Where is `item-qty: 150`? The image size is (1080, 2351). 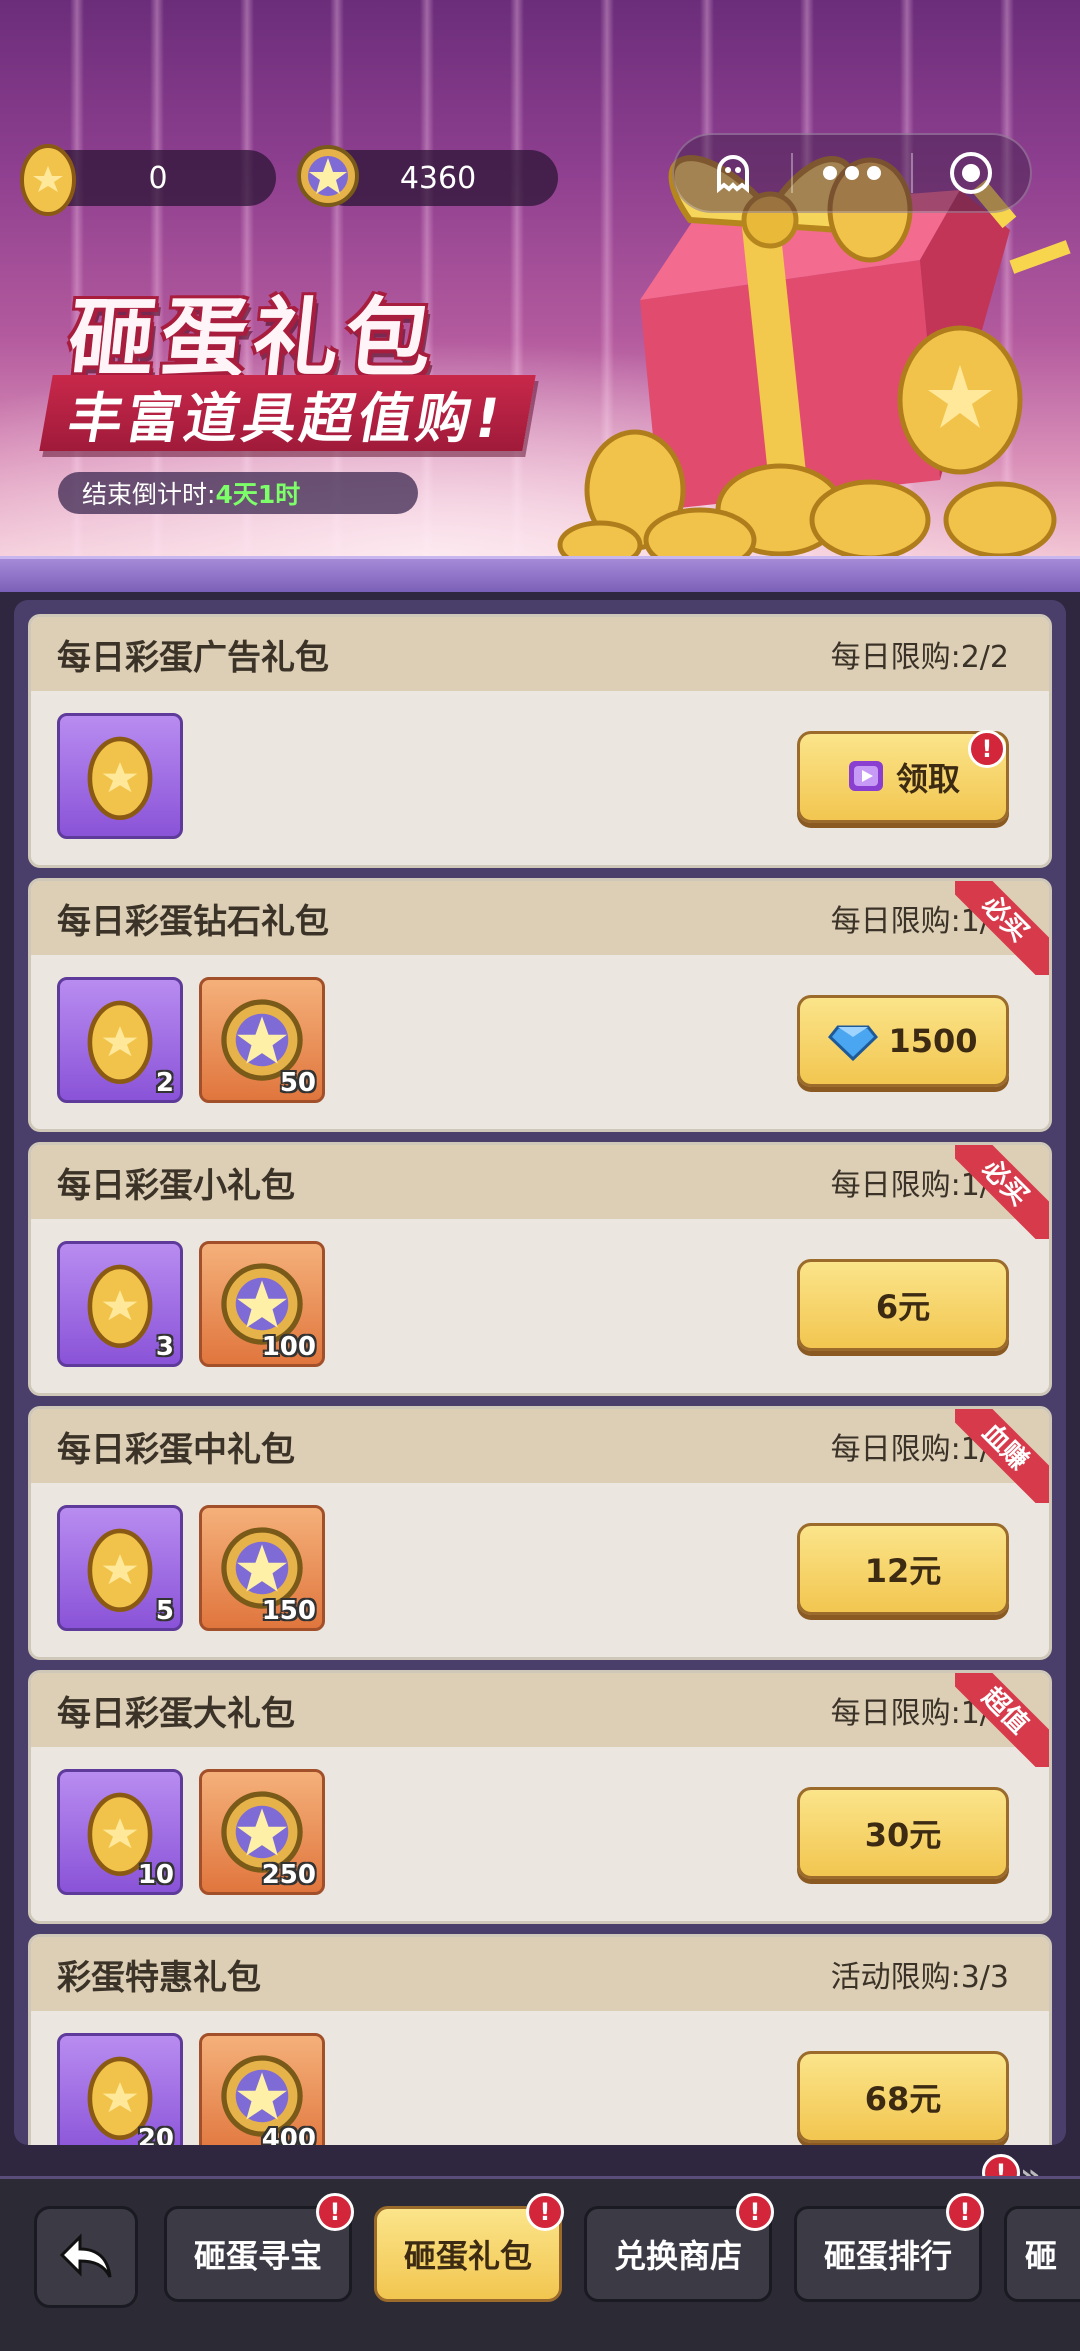 item-qty: 150 is located at coordinates (288, 1611).